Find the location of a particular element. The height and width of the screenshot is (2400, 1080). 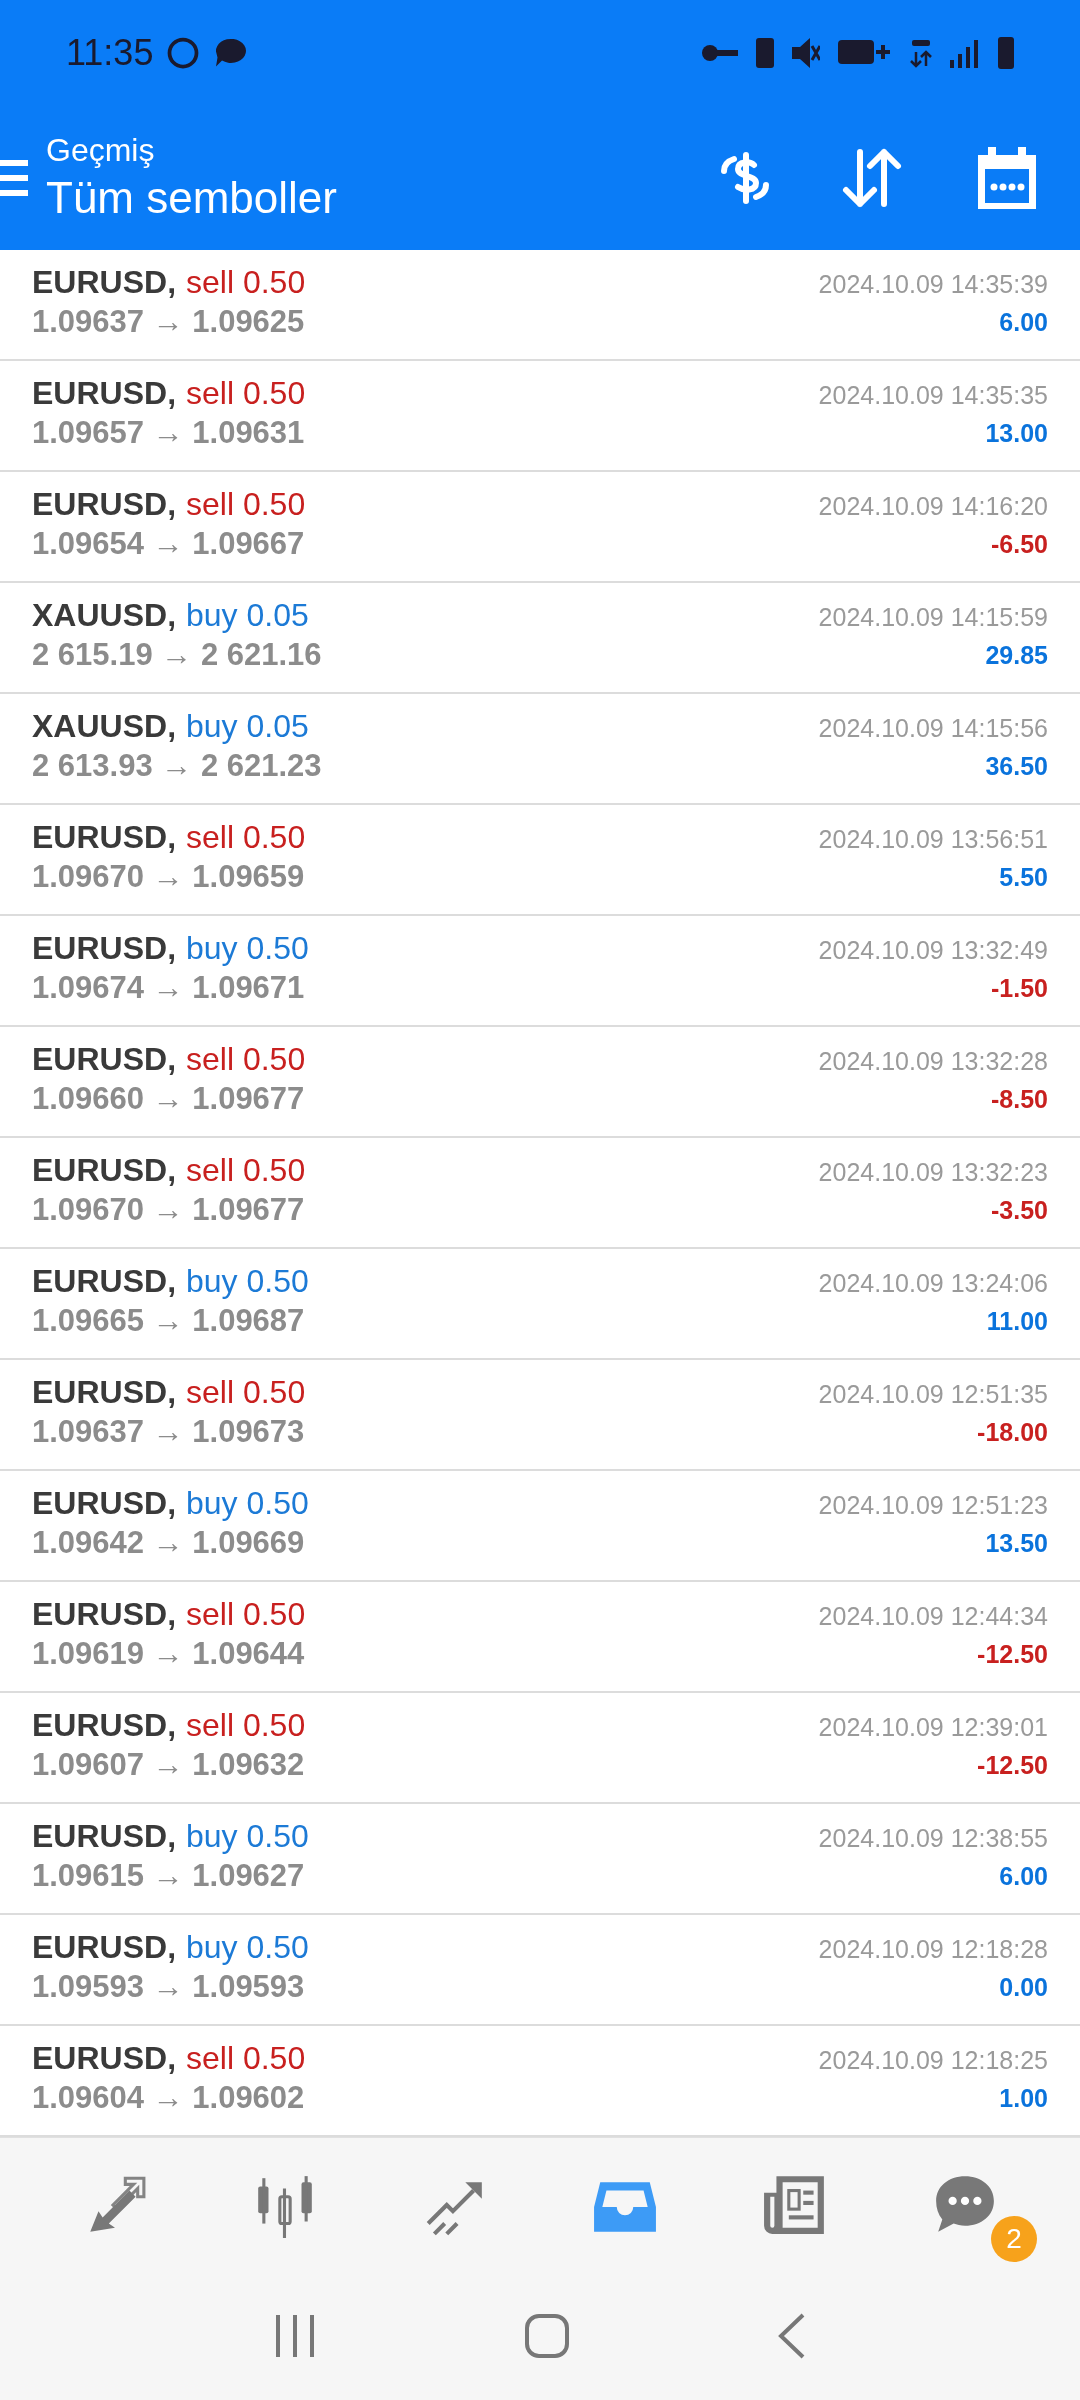

home-icon is located at coordinates (547, 2336).